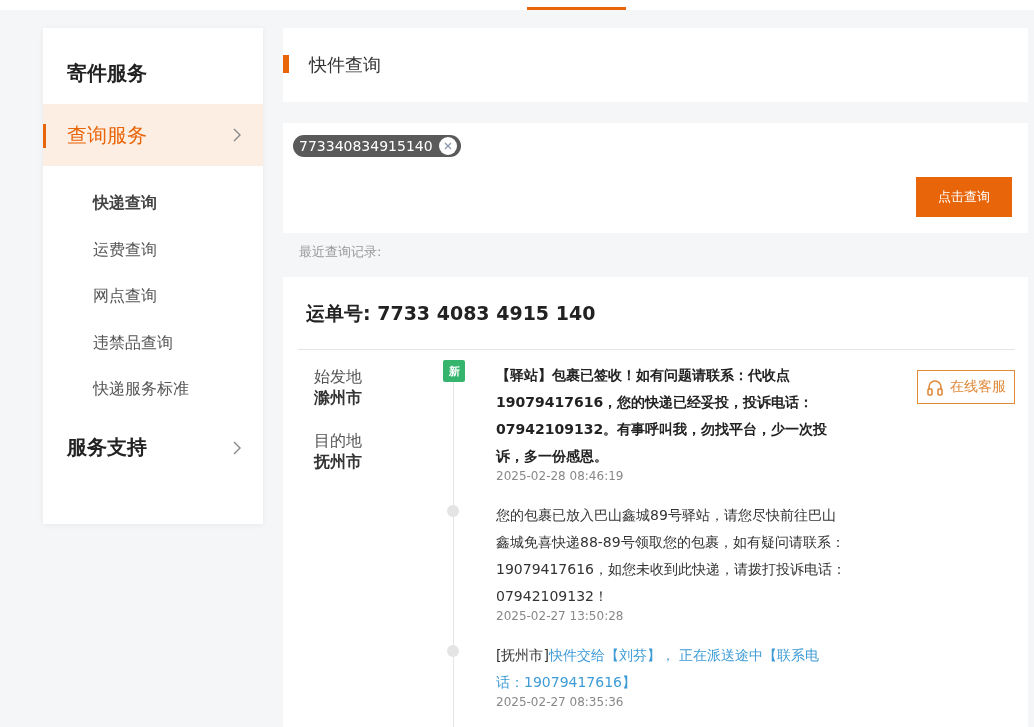 The height and width of the screenshot is (727, 1034). I want to click on sidebar-item-label: 查询服务, so click(107, 135).